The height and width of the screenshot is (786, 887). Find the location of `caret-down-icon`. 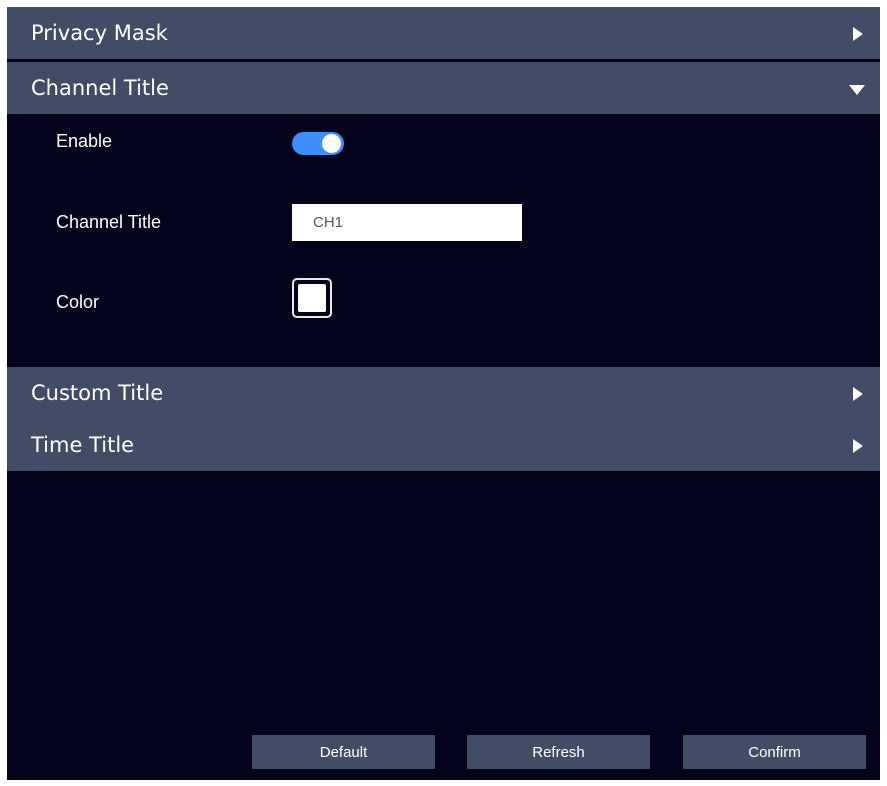

caret-down-icon is located at coordinates (857, 90).